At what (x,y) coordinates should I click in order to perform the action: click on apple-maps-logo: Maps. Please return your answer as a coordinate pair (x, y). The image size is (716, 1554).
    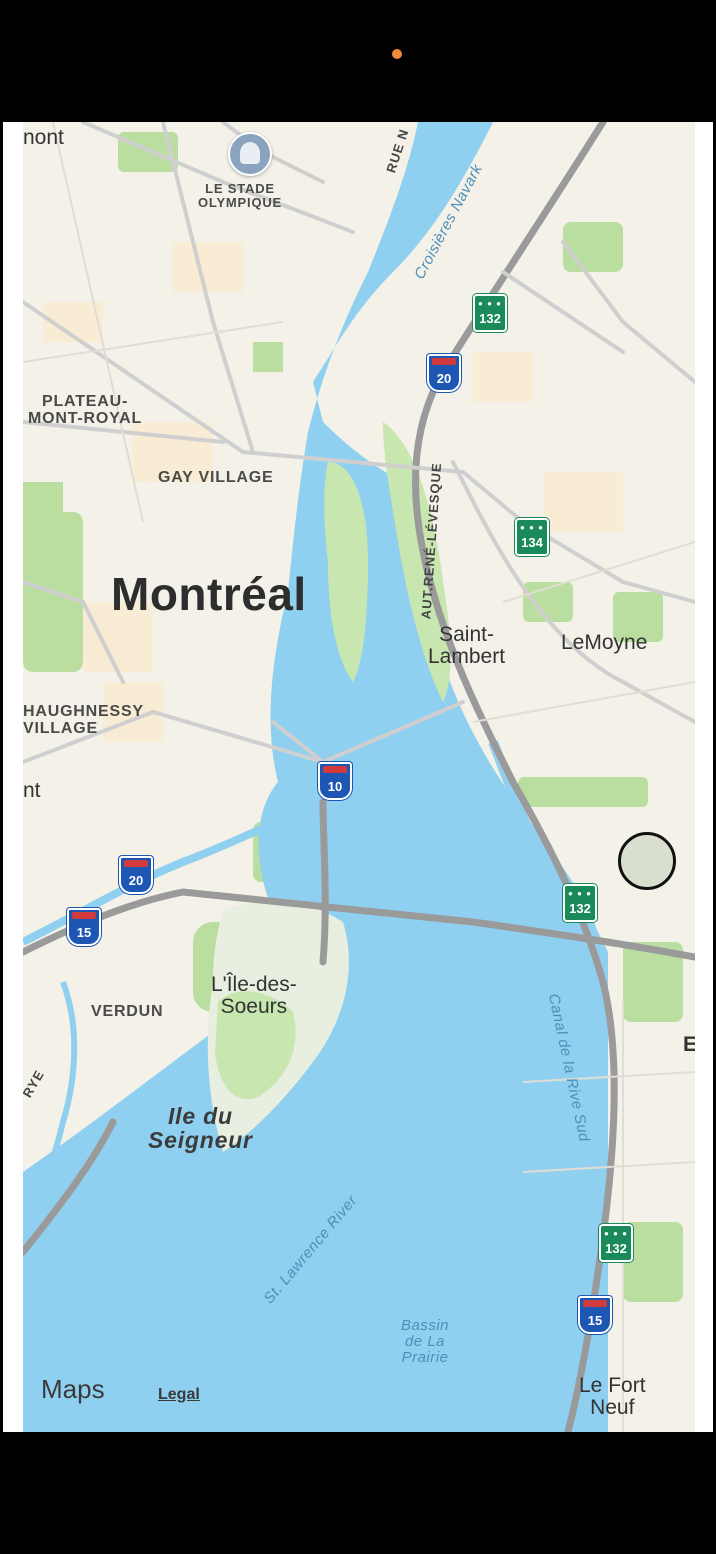
    Looking at the image, I should click on (73, 1389).